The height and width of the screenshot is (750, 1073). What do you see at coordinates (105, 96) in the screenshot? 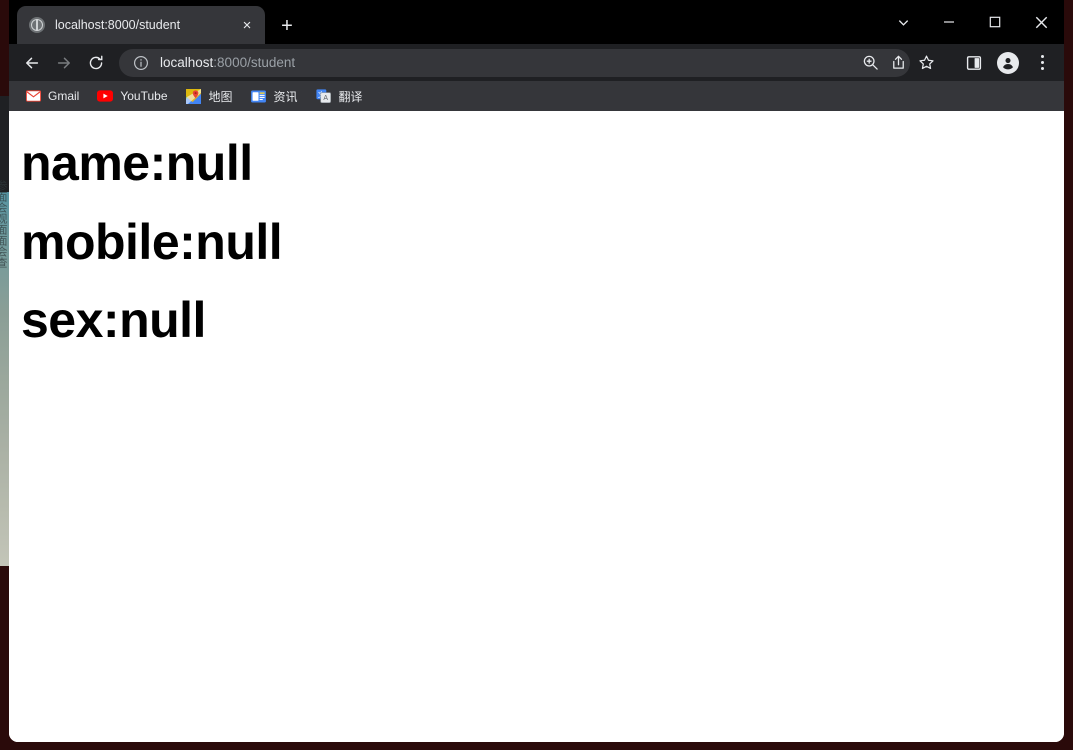
I see `youtube-icon` at bounding box center [105, 96].